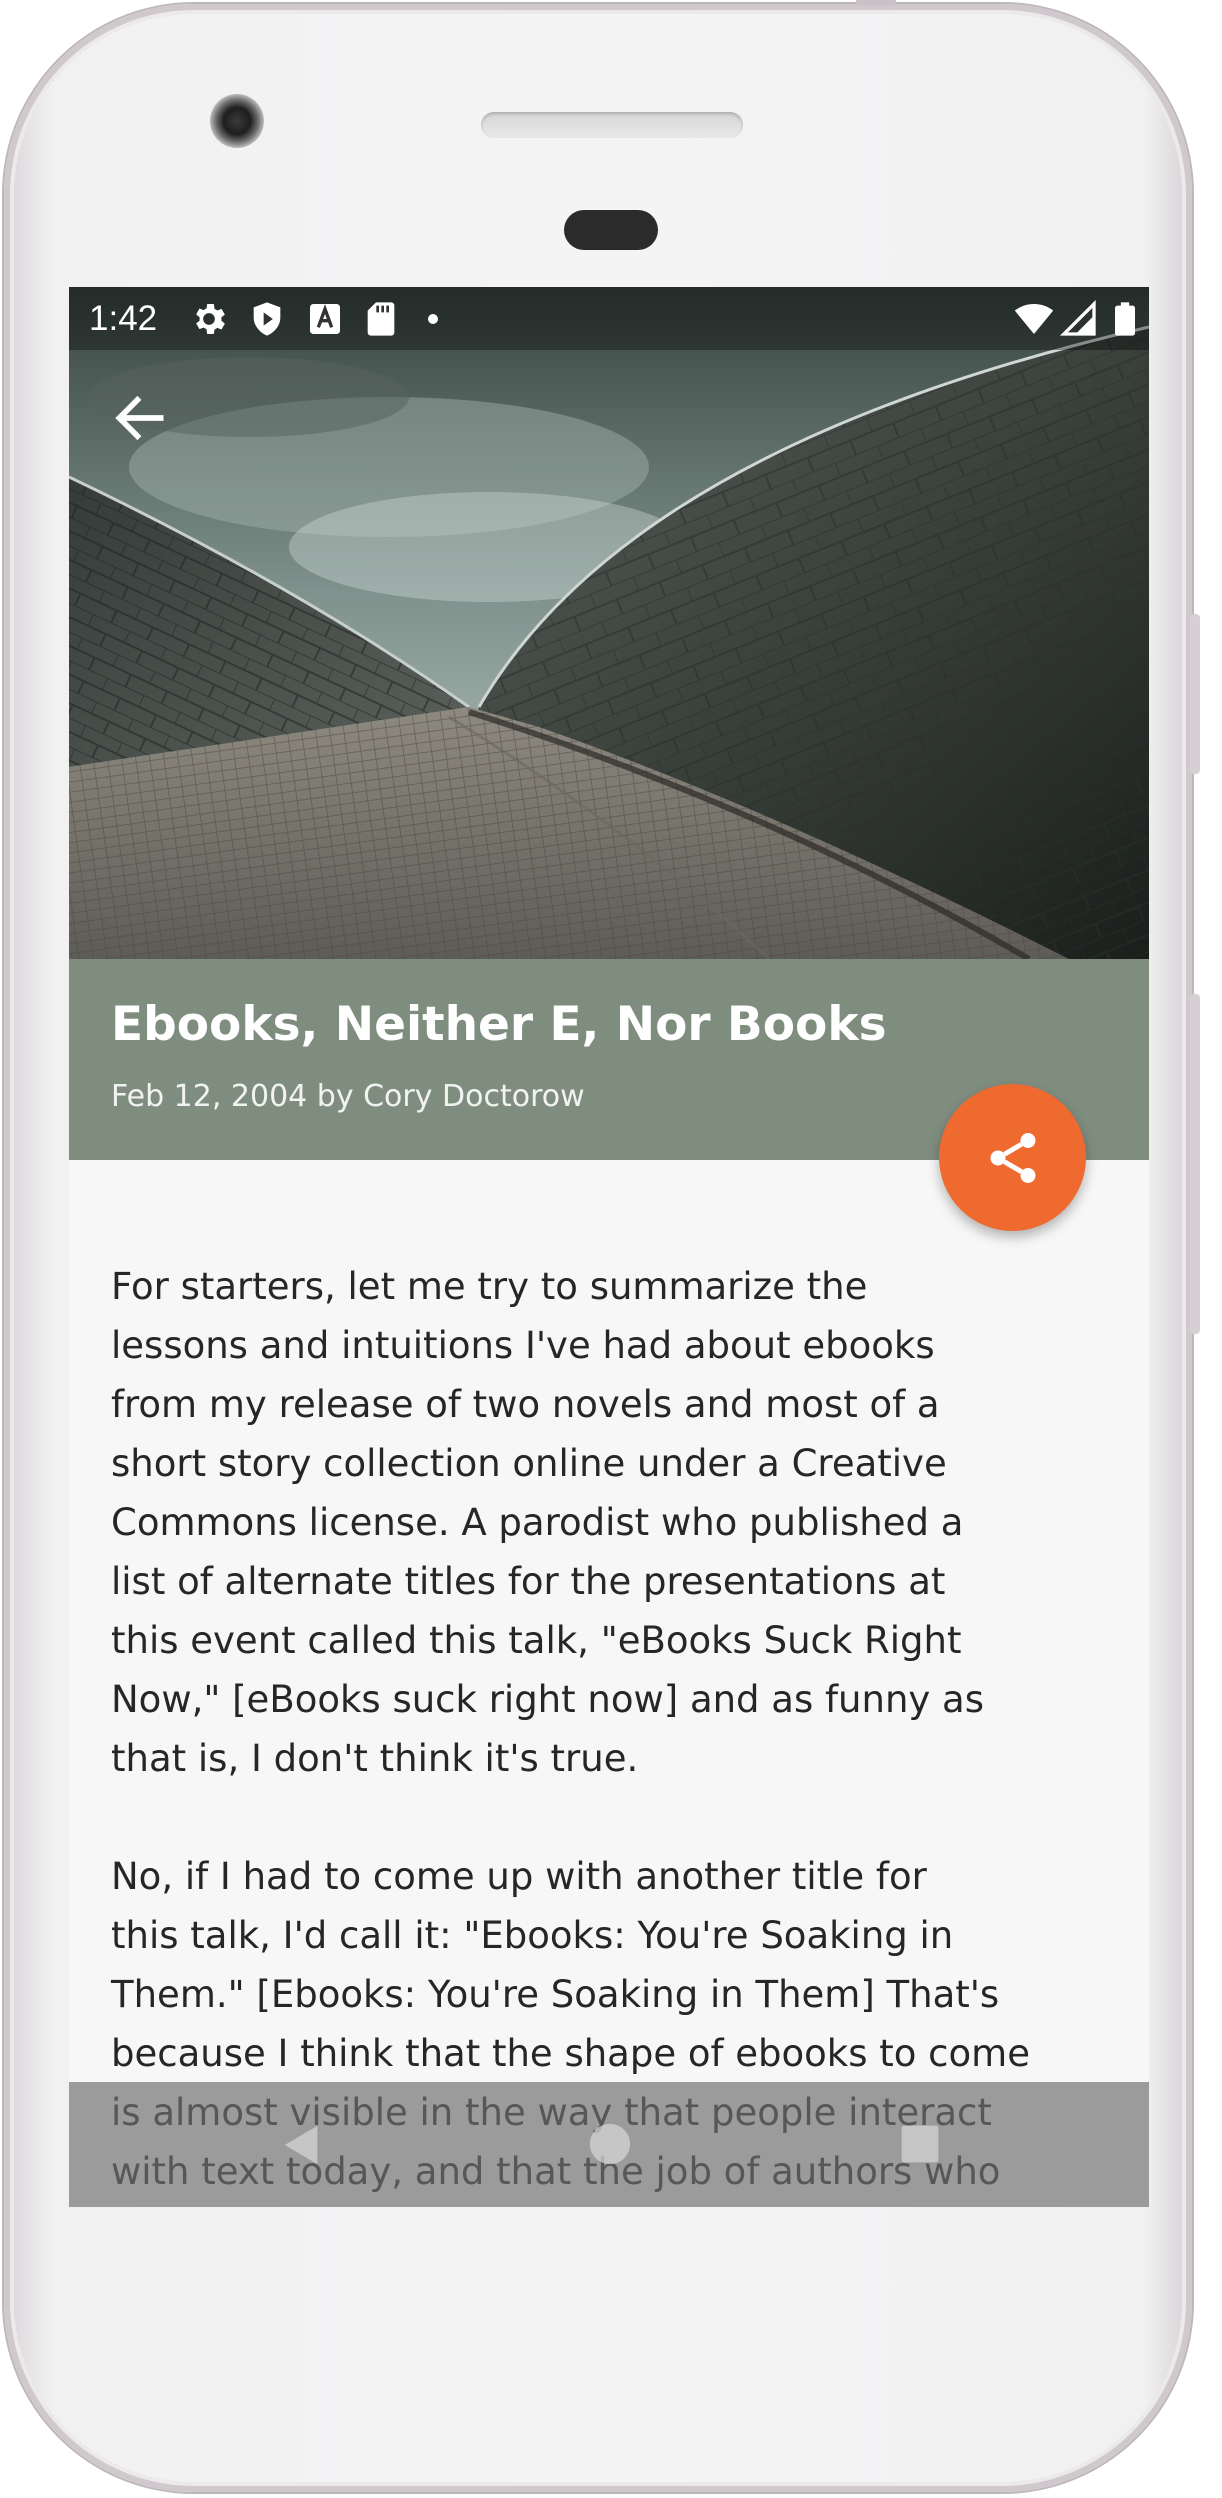 This screenshot has width=1222, height=2498. I want to click on share-icon, so click(1013, 1158).